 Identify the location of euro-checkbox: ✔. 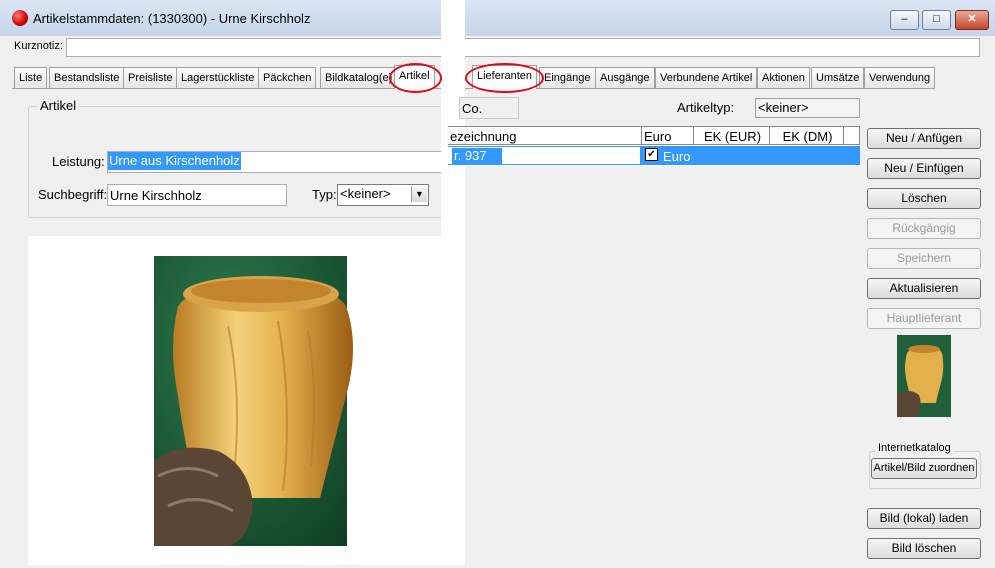
(651, 154).